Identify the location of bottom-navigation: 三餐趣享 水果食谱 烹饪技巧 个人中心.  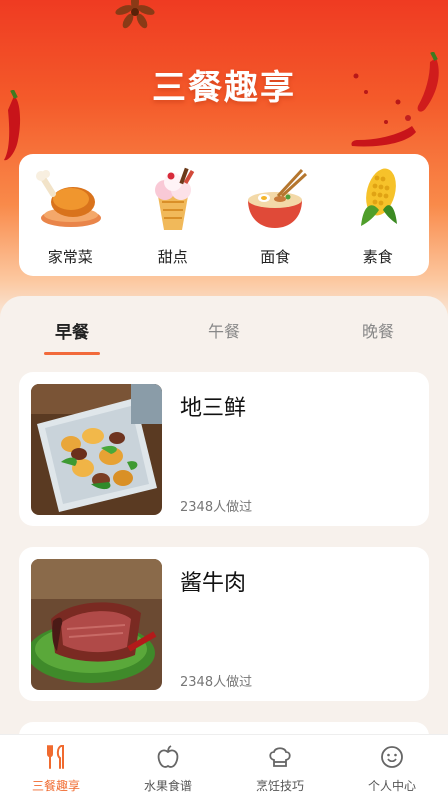
(224, 766).